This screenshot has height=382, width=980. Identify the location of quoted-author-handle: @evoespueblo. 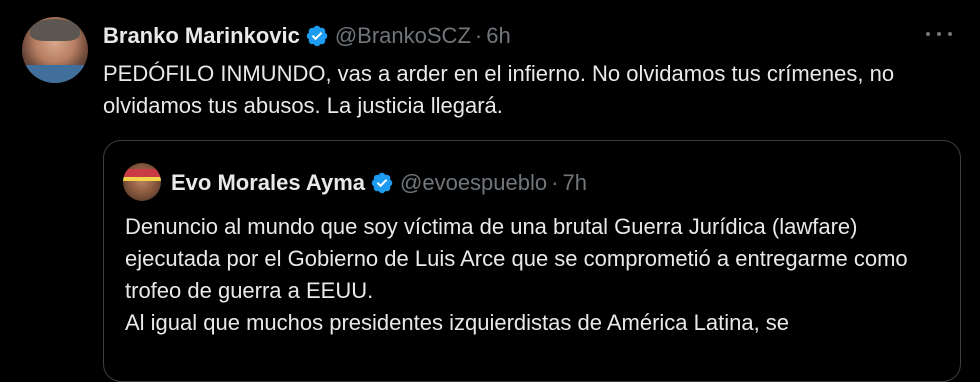
(473, 183).